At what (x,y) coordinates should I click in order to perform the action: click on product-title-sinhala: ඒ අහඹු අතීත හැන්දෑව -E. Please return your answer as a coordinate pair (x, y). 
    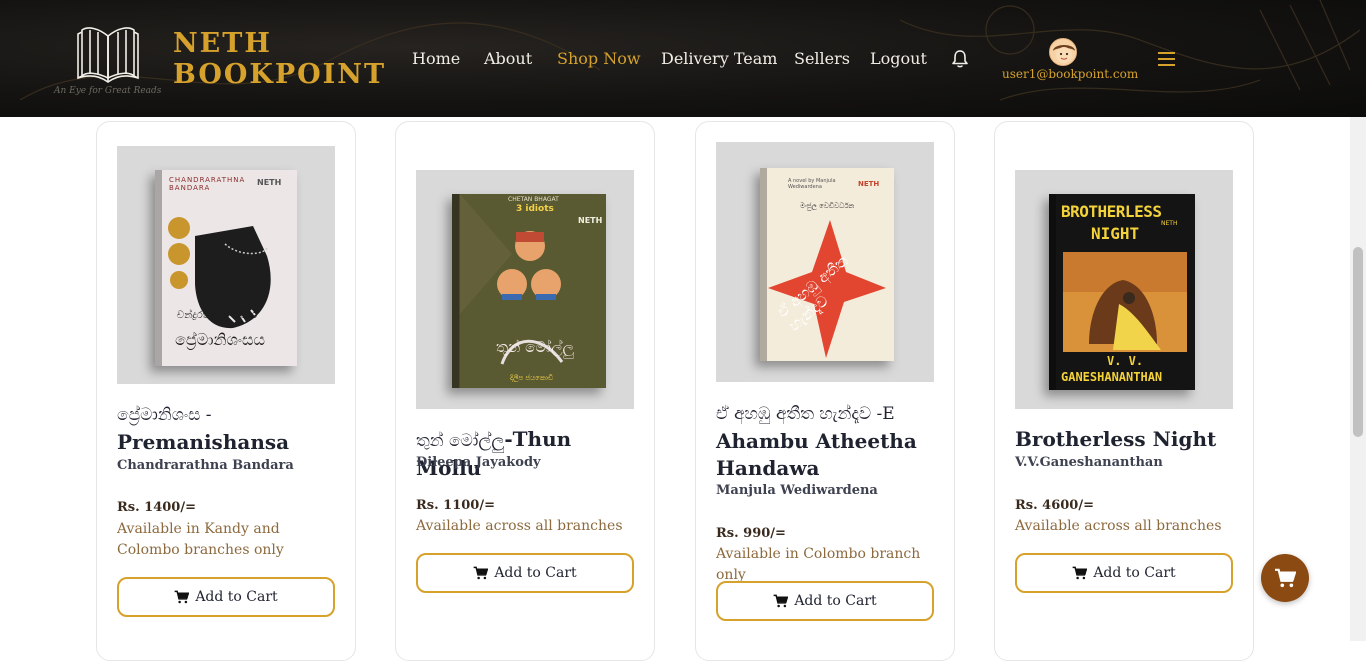
    Looking at the image, I should click on (805, 414).